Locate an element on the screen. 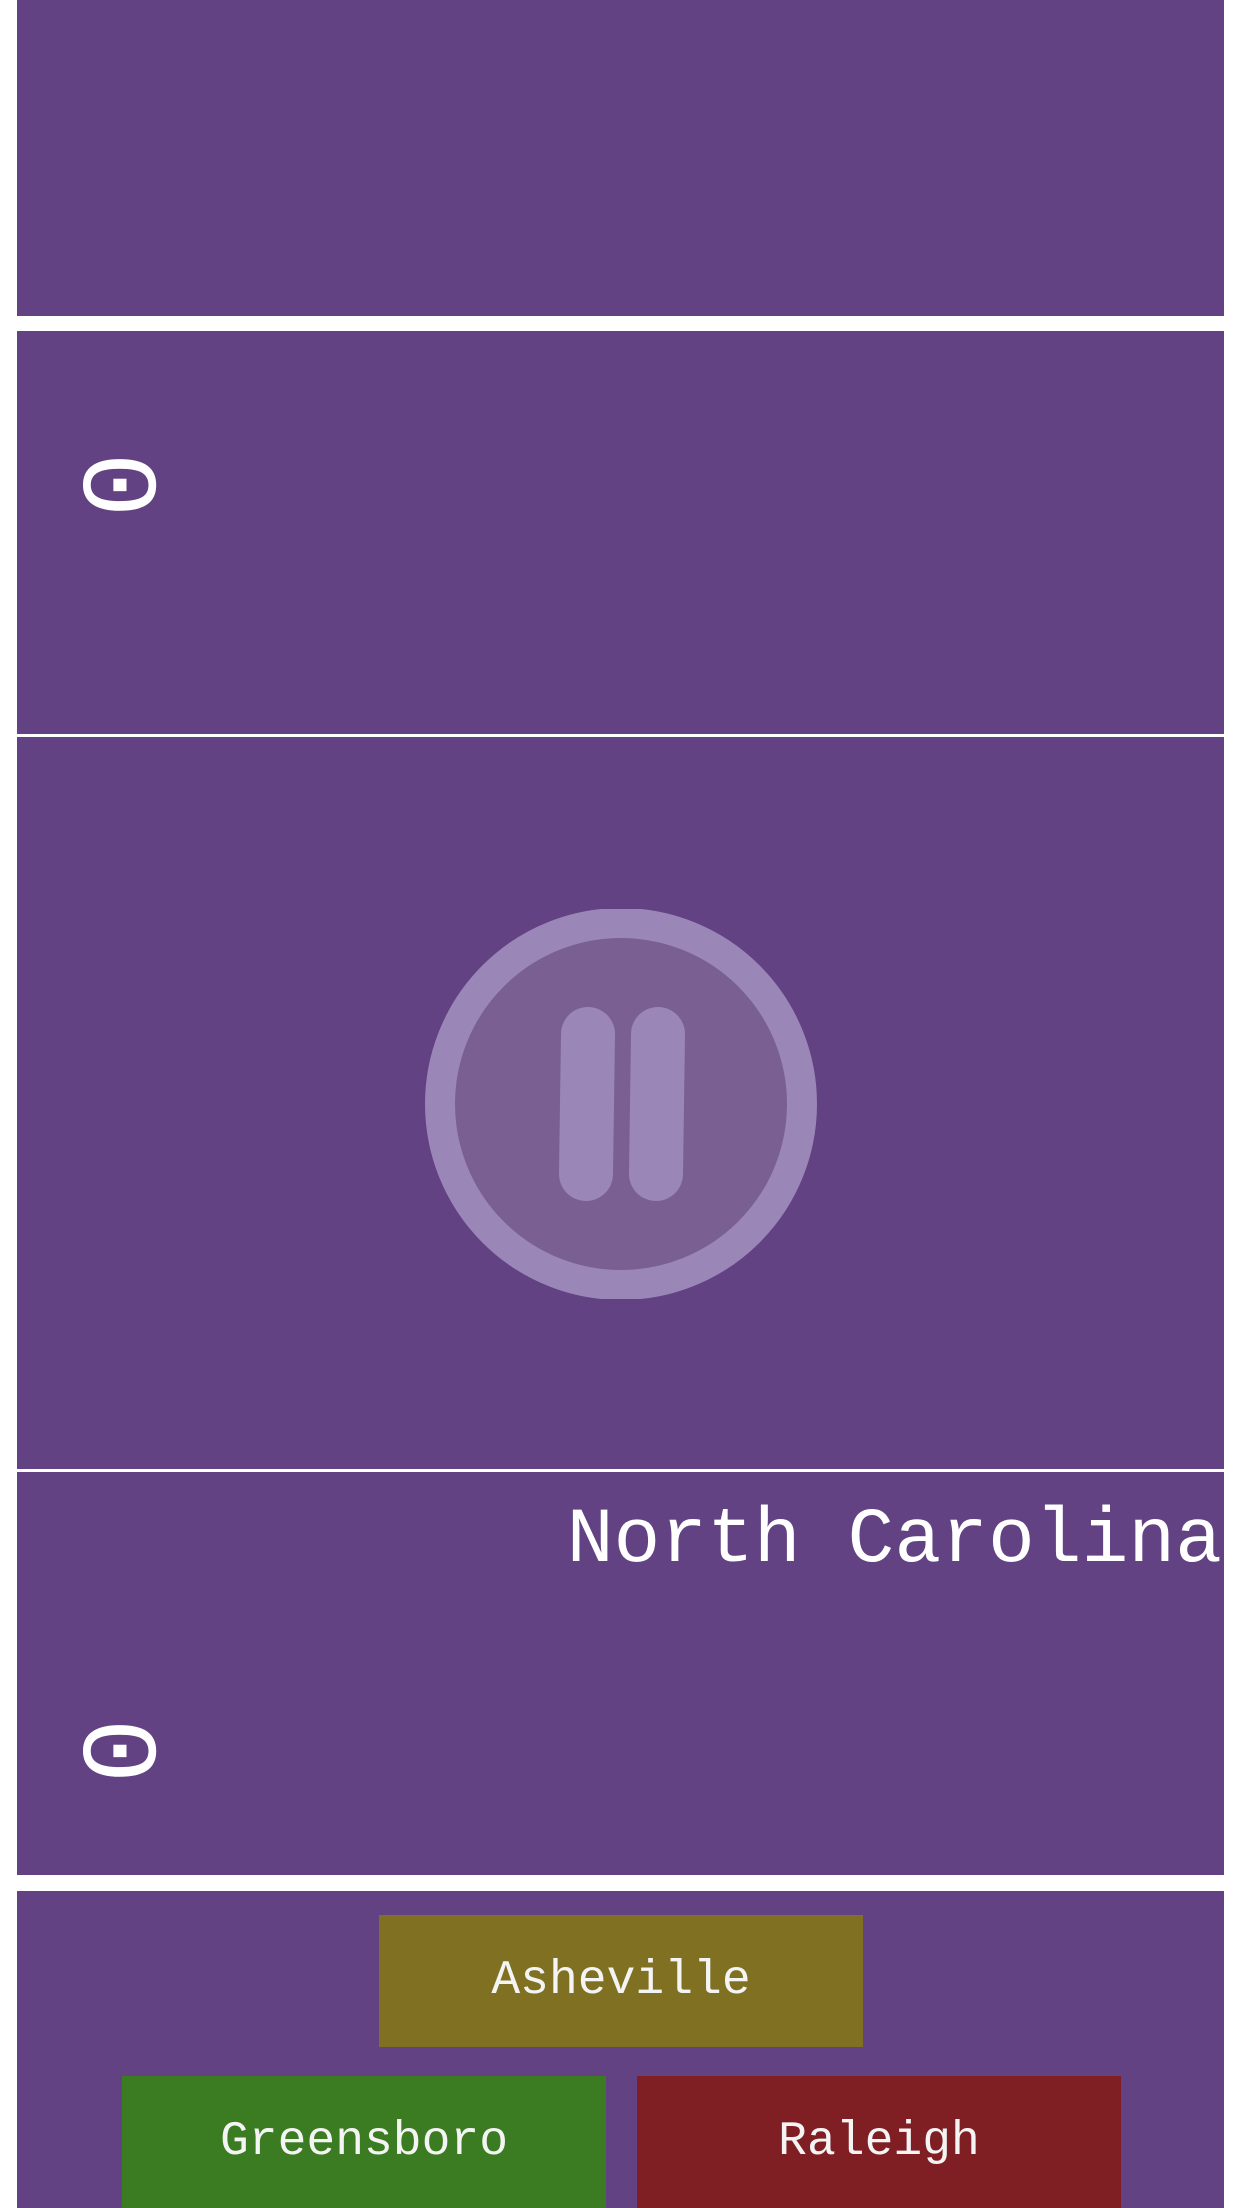 This screenshot has height=2208, width=1242. answer-panel: Asheville Greensboro Raleigh is located at coordinates (620, 2049).